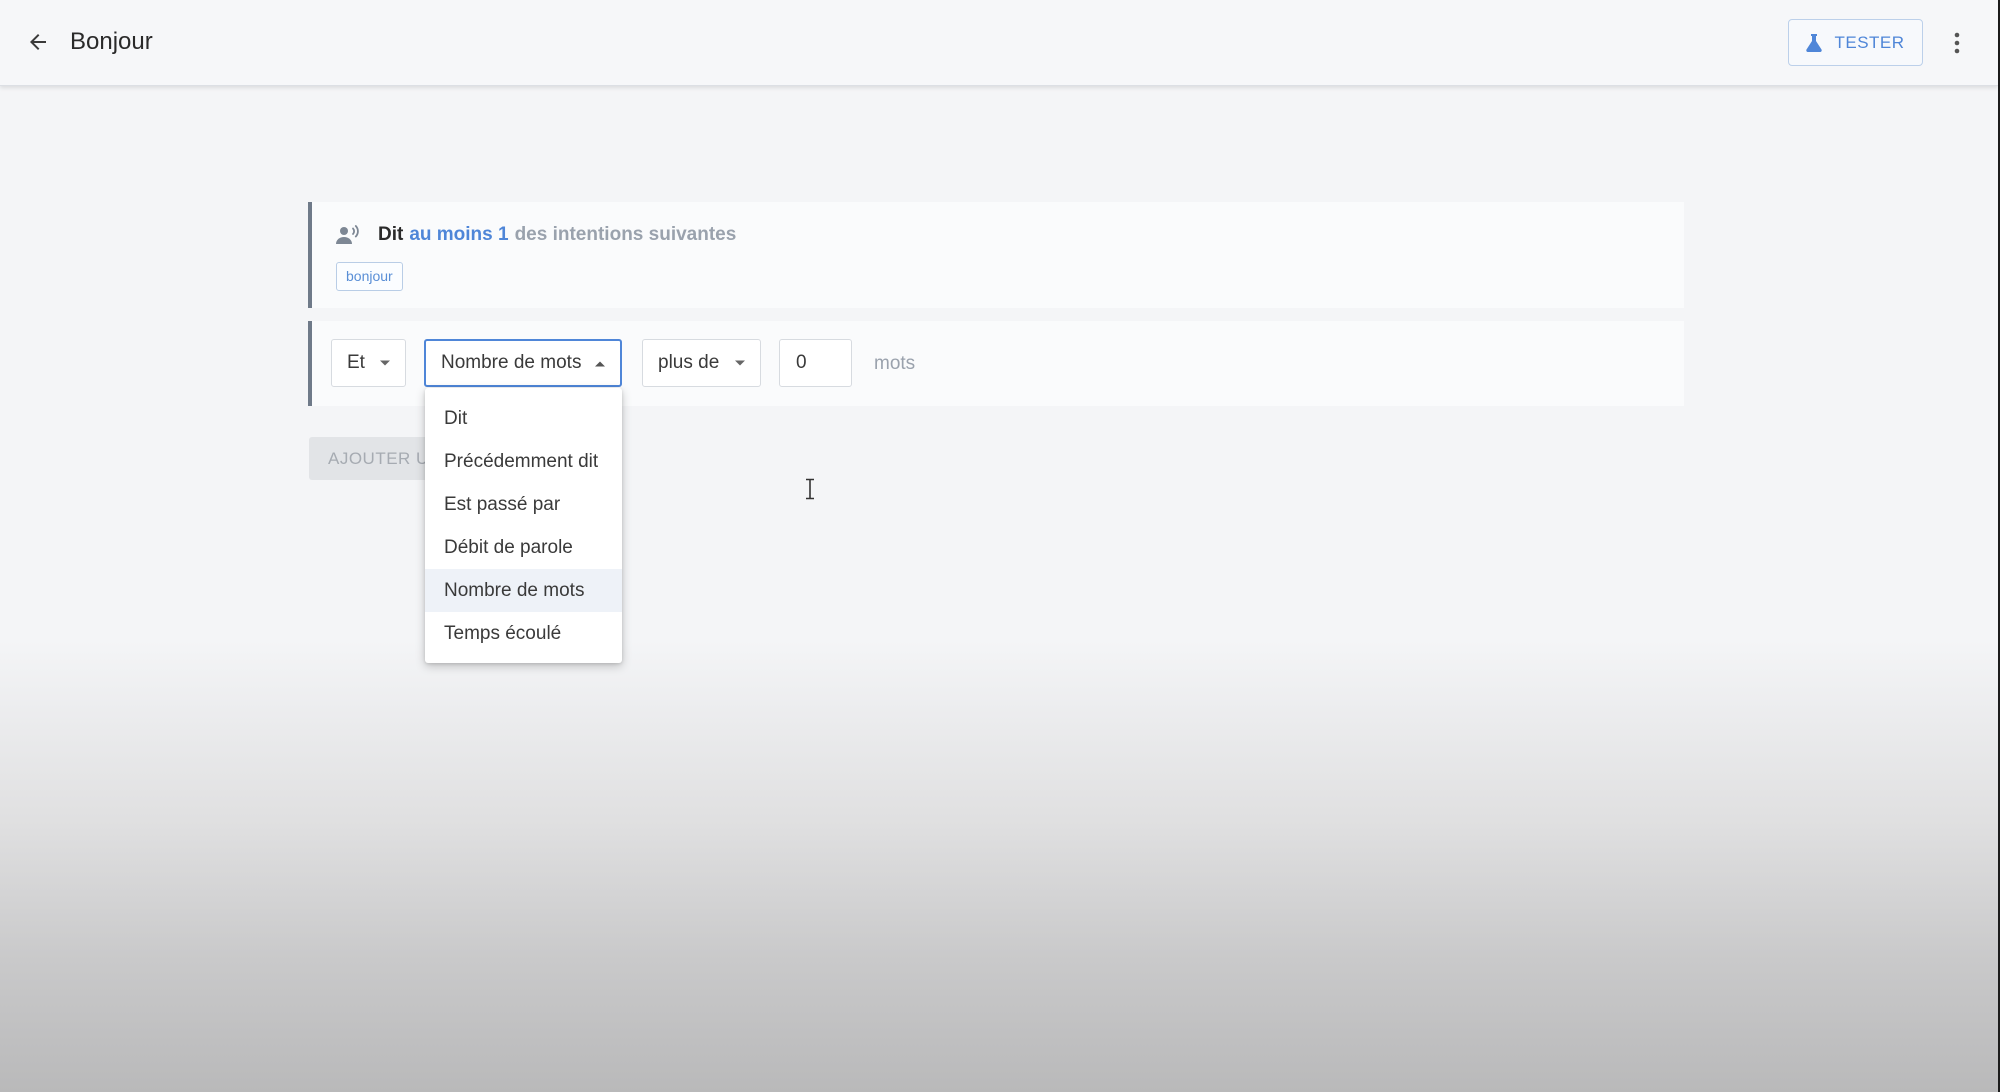  What do you see at coordinates (511, 362) in the screenshot?
I see `metric-value: Nombre de mots` at bounding box center [511, 362].